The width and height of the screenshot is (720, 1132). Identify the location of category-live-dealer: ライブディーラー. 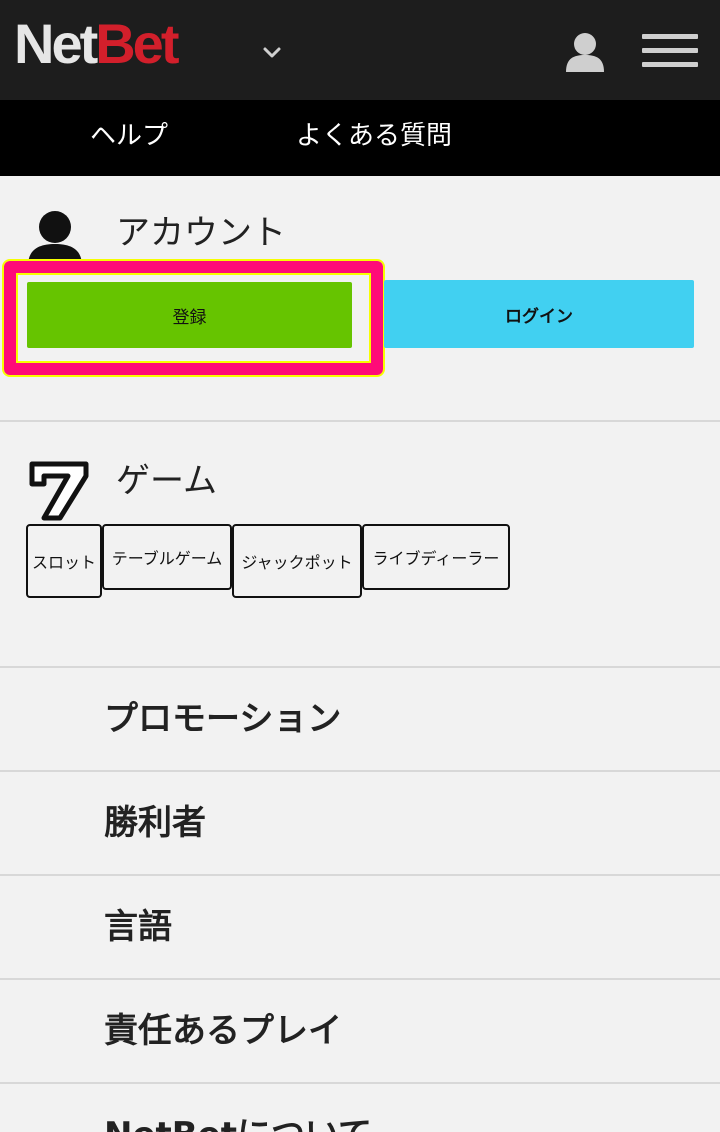
(436, 557).